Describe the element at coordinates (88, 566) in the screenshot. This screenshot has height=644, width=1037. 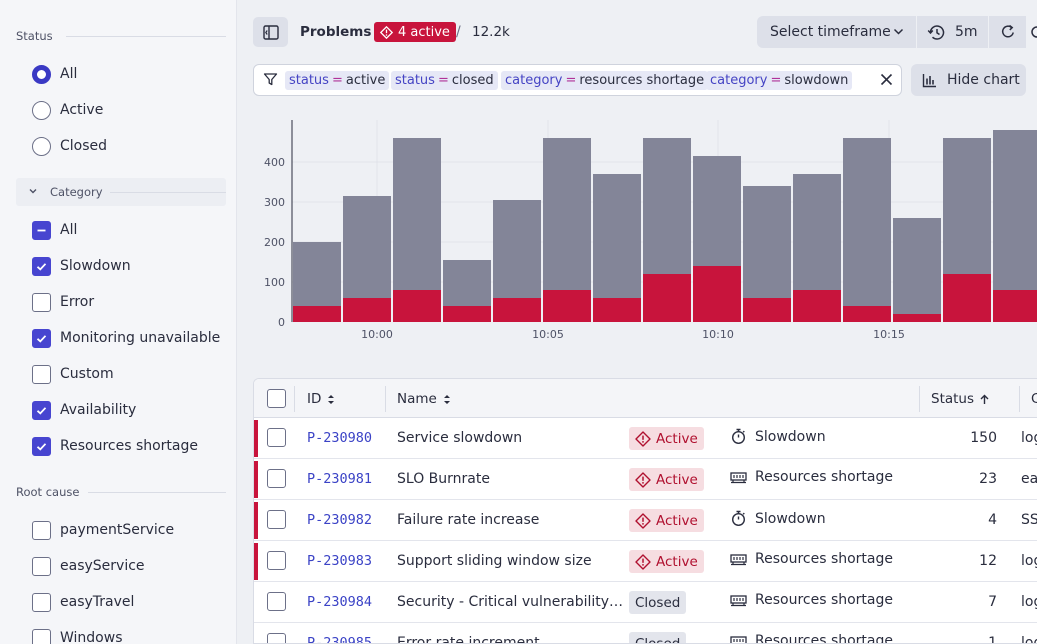
I see `root-cause-option-easyservice: easyService` at that location.